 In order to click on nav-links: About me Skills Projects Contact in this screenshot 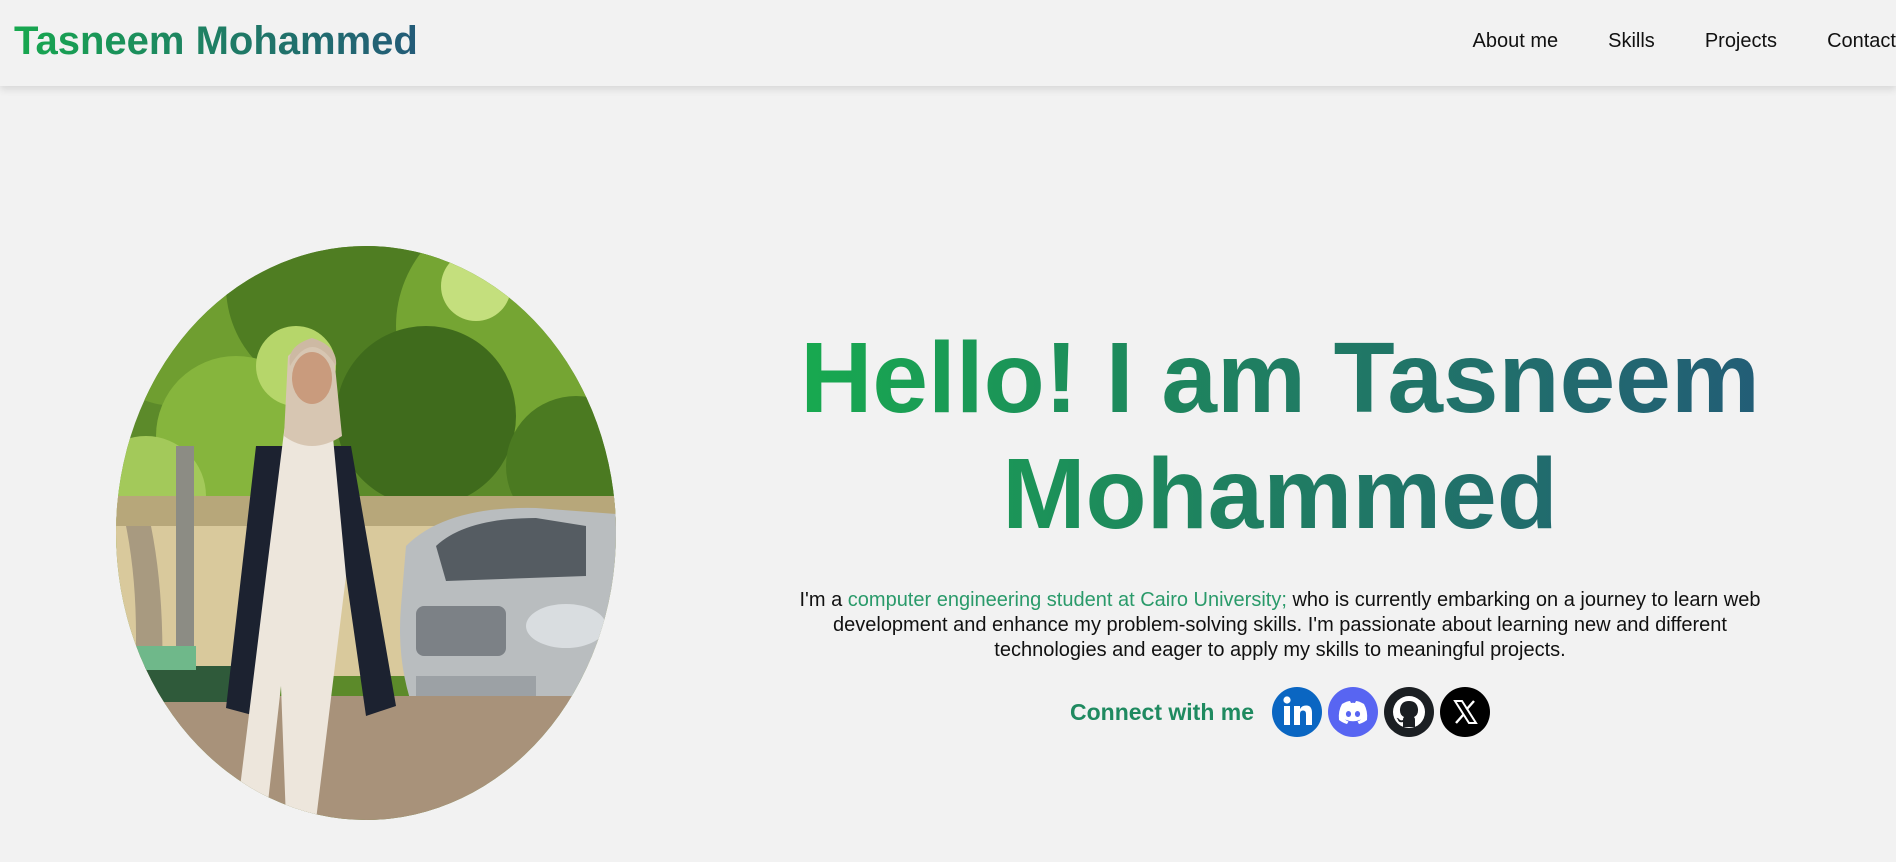, I will do `click(1684, 41)`.